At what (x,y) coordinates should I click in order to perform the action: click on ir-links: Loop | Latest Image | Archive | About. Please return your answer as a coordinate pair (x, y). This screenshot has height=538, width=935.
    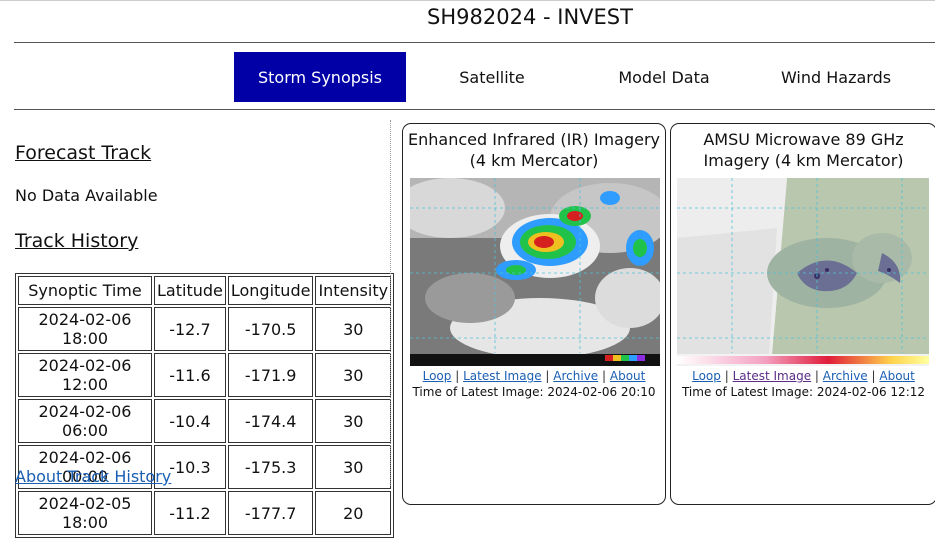
    Looking at the image, I should click on (534, 376).